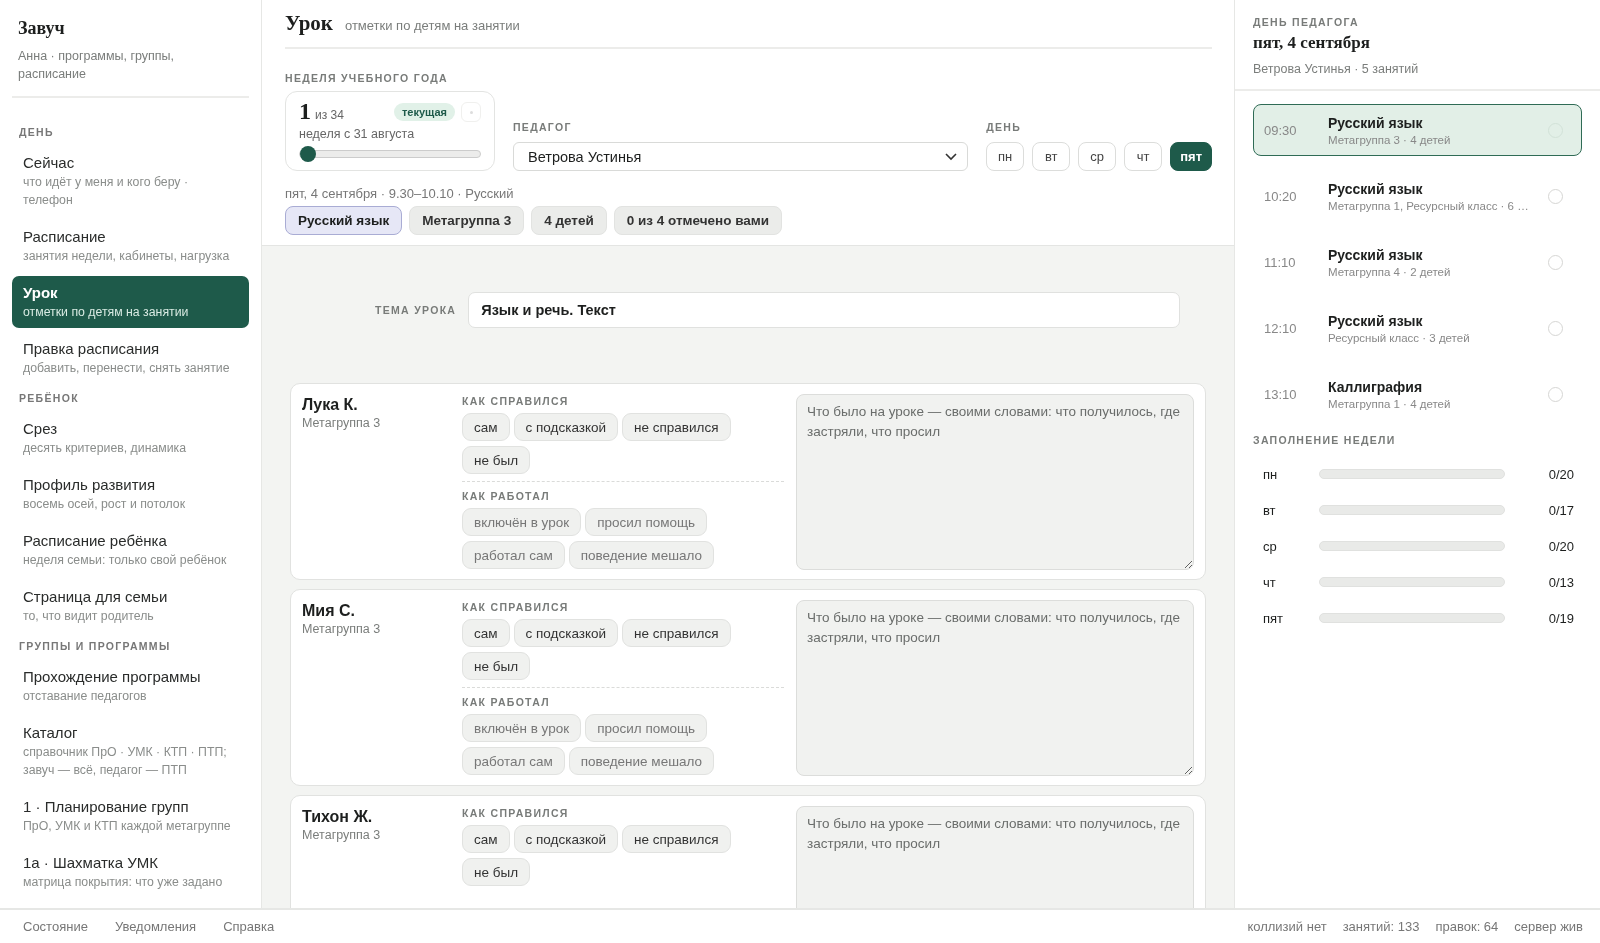  Describe the element at coordinates (1287, 926) in the screenshot. I see `status-text: коллизий нет` at that location.